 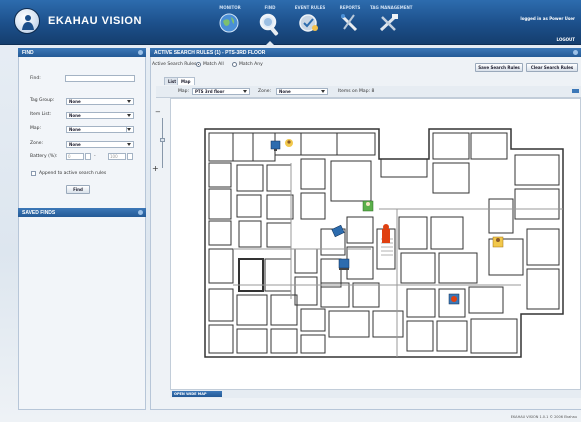 I want to click on logged-in-user: logged in as Power User, so click(x=547, y=18).